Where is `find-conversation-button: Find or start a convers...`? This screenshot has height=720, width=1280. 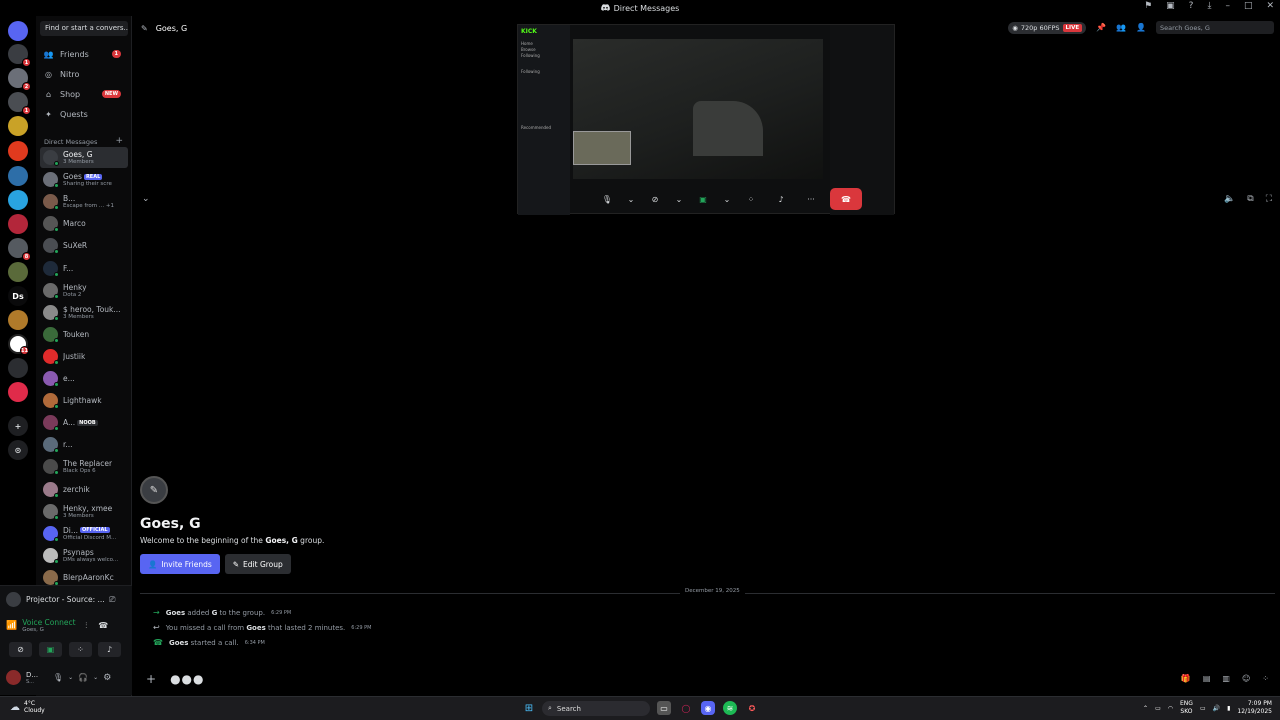 find-conversation-button: Find or start a convers... is located at coordinates (84, 28).